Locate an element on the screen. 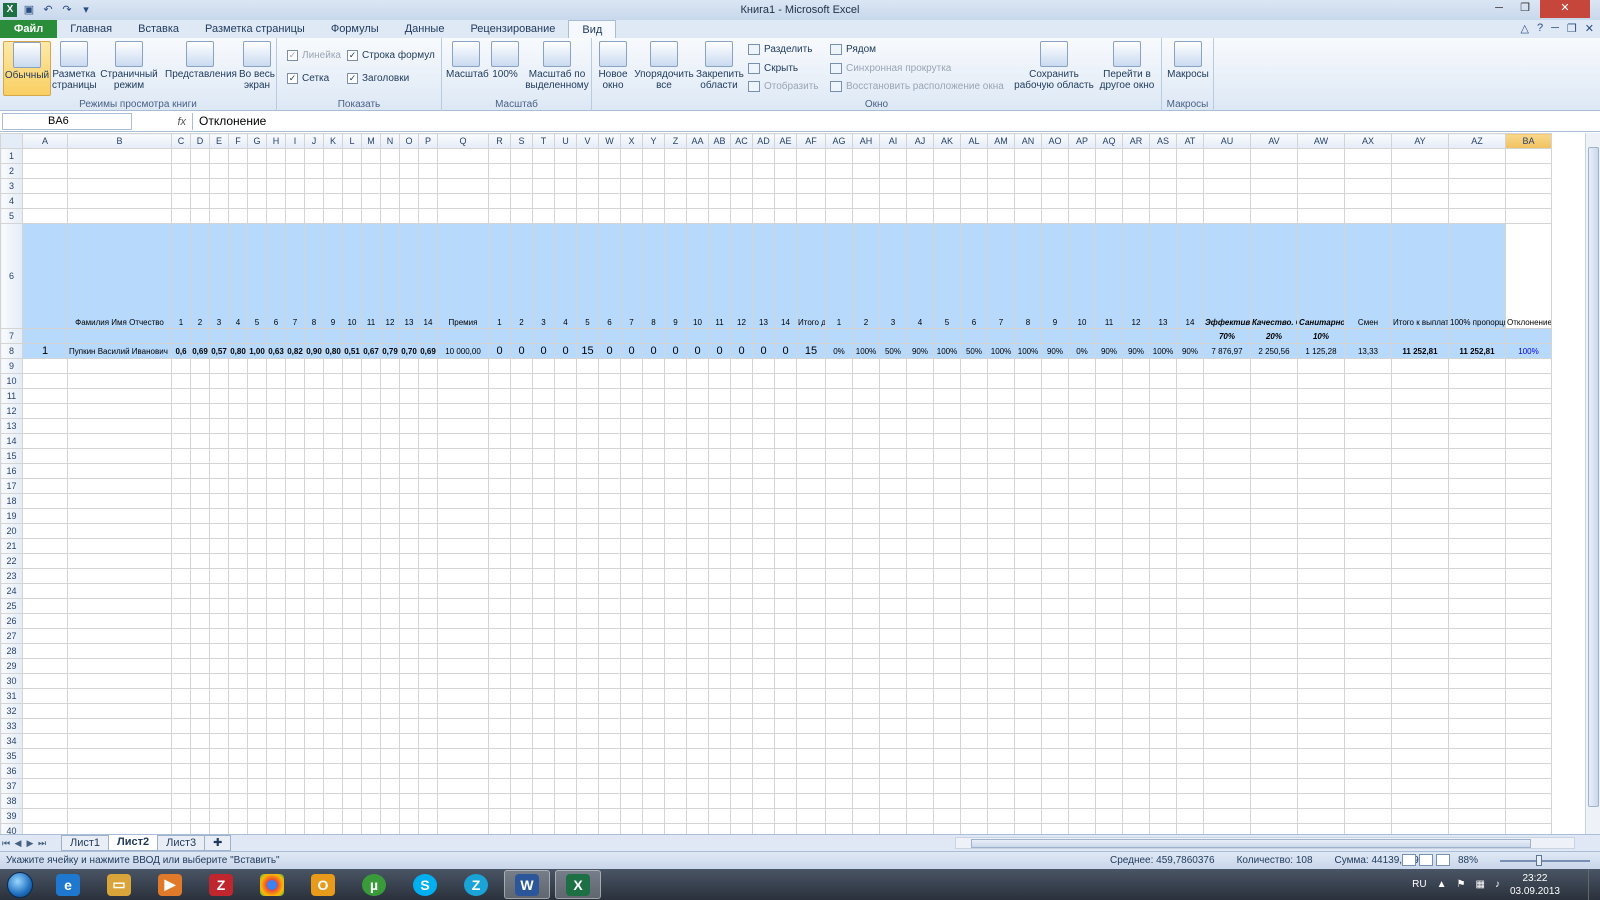 The image size is (1600, 900). cell-AN9 is located at coordinates (1028, 366).